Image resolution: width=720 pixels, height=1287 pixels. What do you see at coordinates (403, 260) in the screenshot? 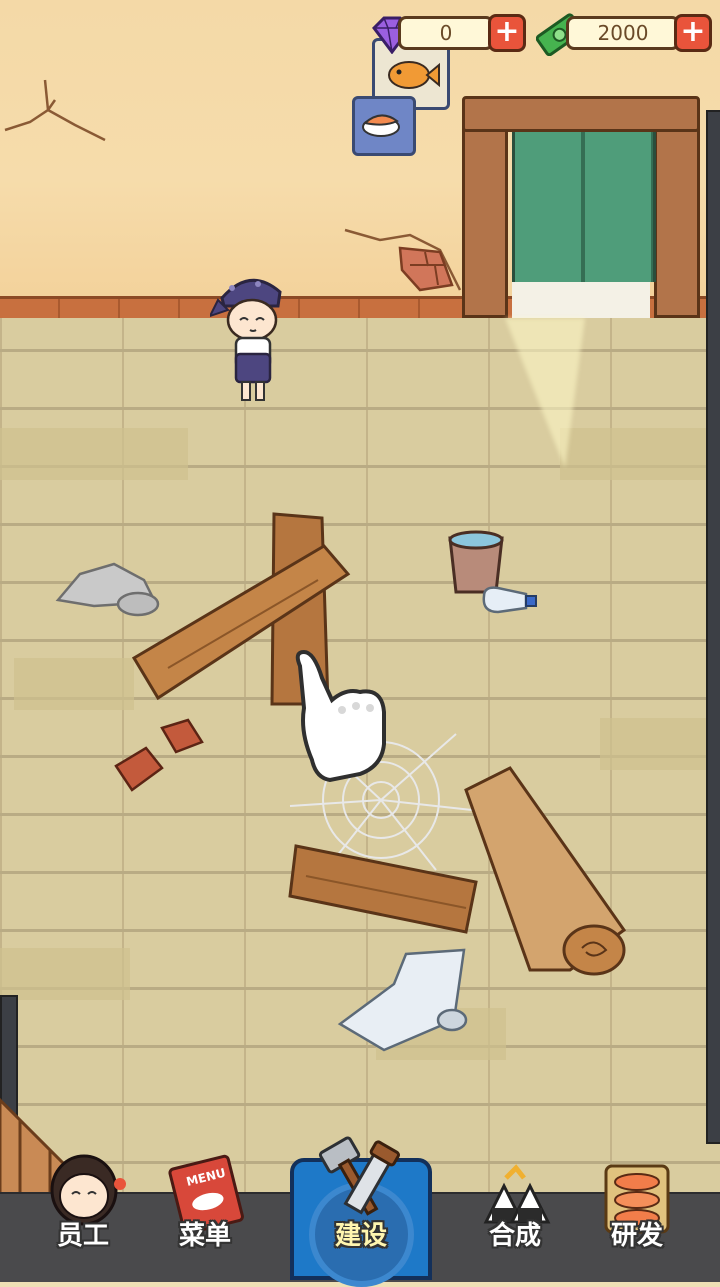
I see `wall-crack-brick` at bounding box center [403, 260].